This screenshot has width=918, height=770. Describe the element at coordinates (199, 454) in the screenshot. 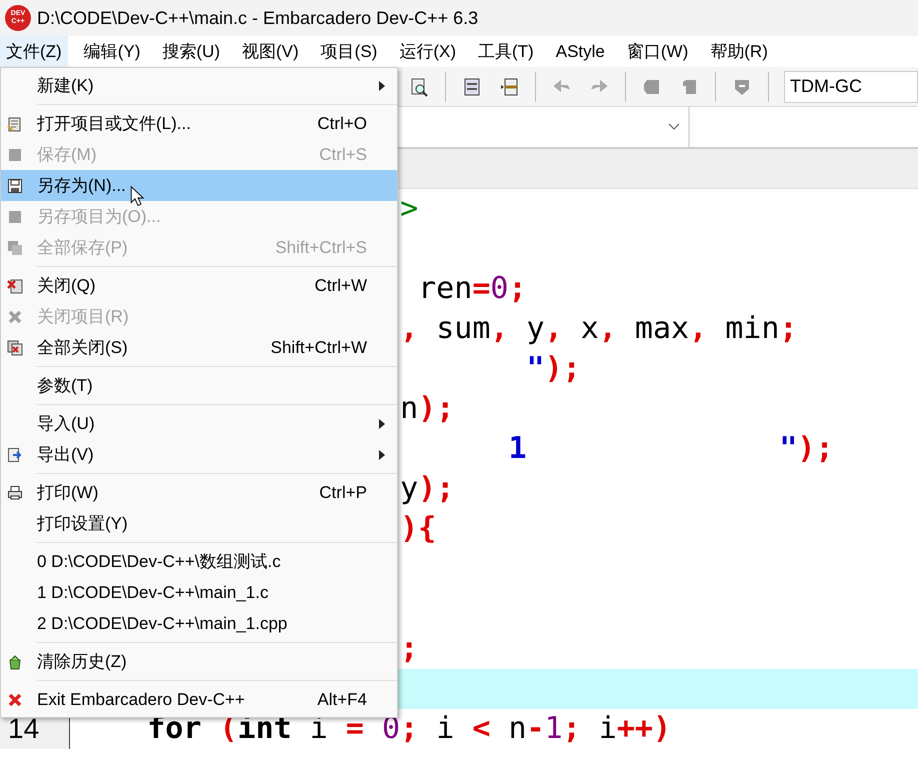

I see `menu-item: 导出(V)` at that location.